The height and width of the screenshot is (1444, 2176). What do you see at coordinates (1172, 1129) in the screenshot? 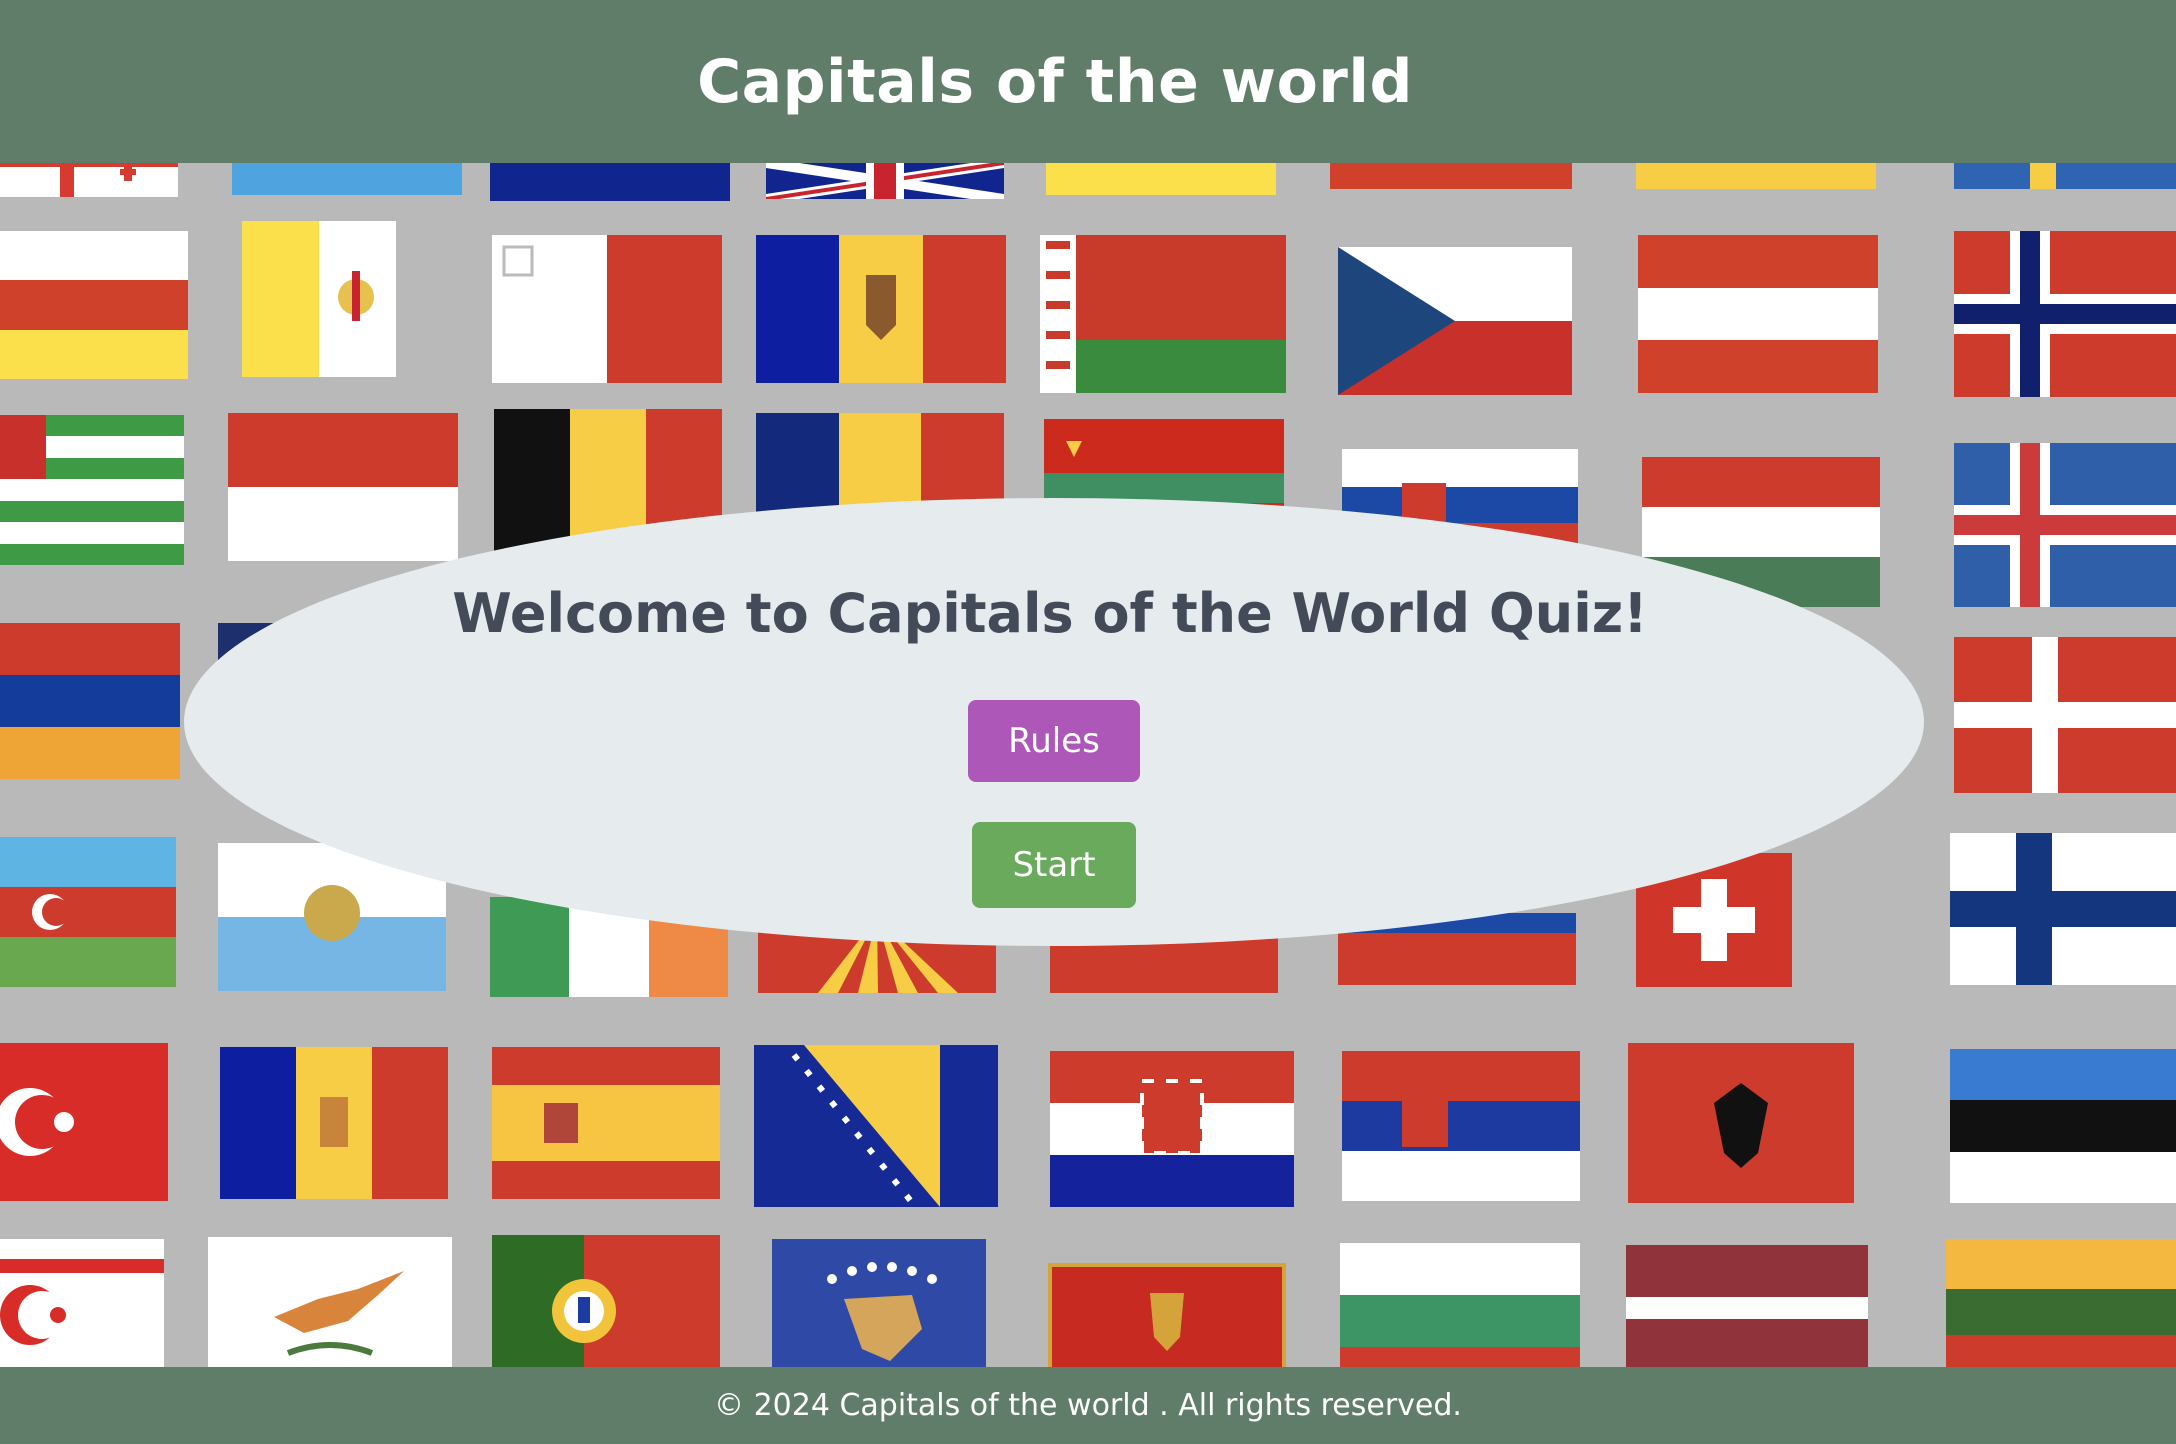
I see `croatia-flag` at bounding box center [1172, 1129].